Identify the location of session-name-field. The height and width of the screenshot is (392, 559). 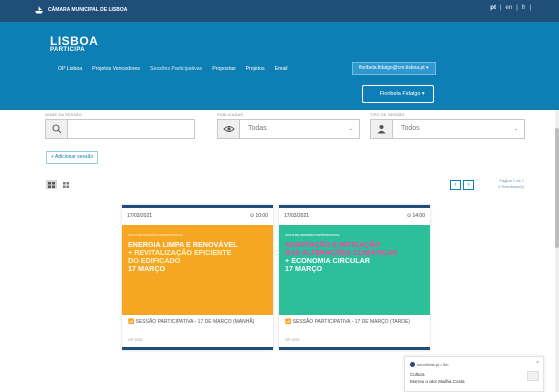
(120, 129).